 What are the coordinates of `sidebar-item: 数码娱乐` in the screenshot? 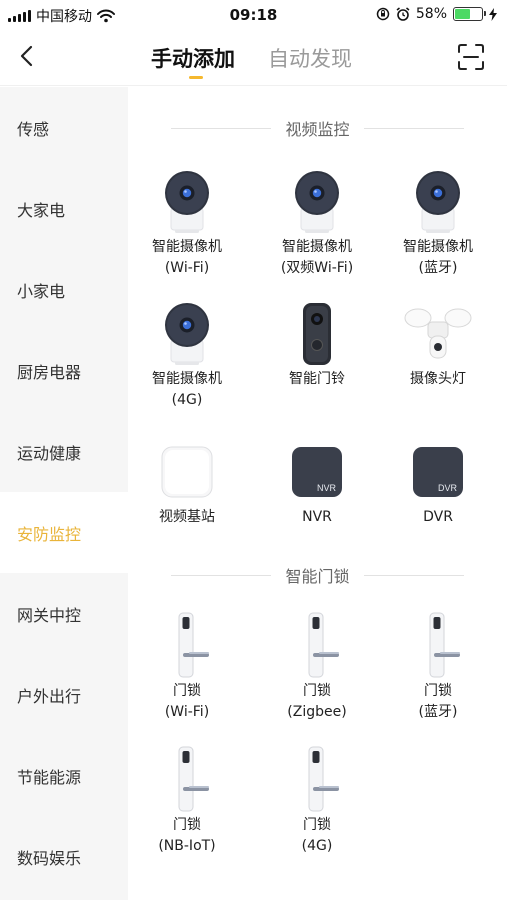 It's located at (64, 856).